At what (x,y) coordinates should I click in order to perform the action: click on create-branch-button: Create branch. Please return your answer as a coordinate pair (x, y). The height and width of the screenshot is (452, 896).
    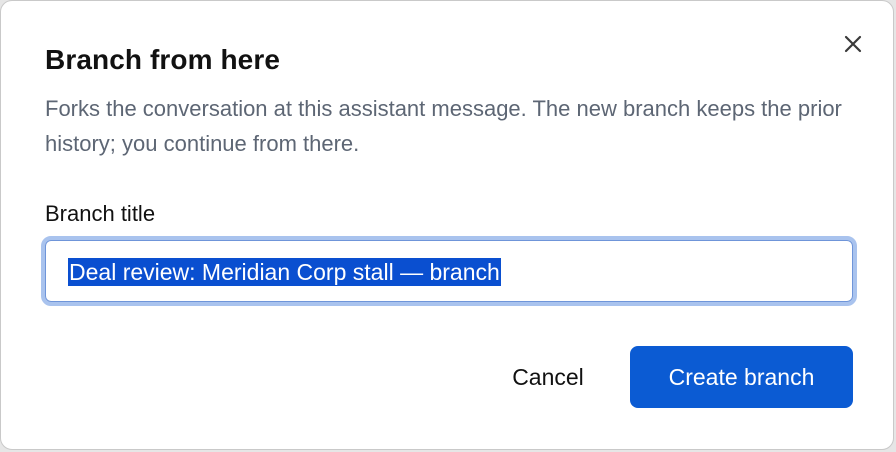
    Looking at the image, I should click on (741, 377).